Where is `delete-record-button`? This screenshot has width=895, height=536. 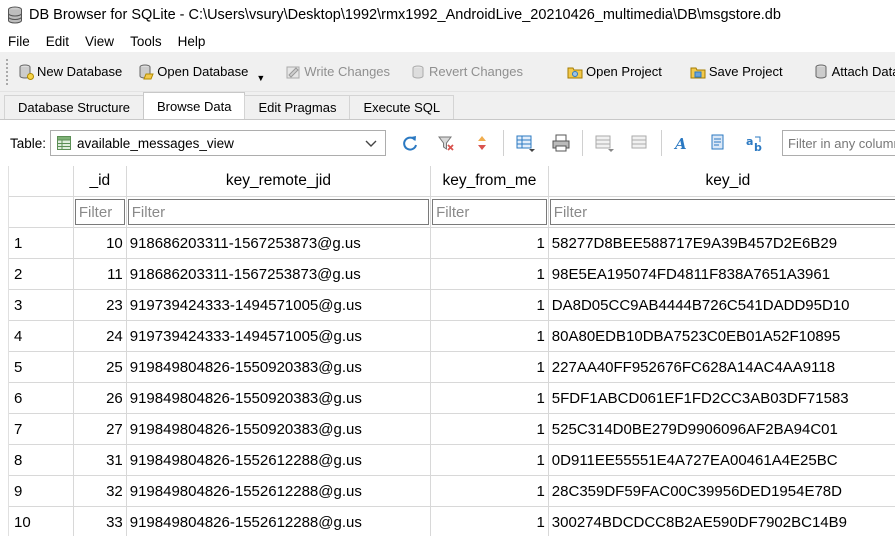
delete-record-button is located at coordinates (640, 143).